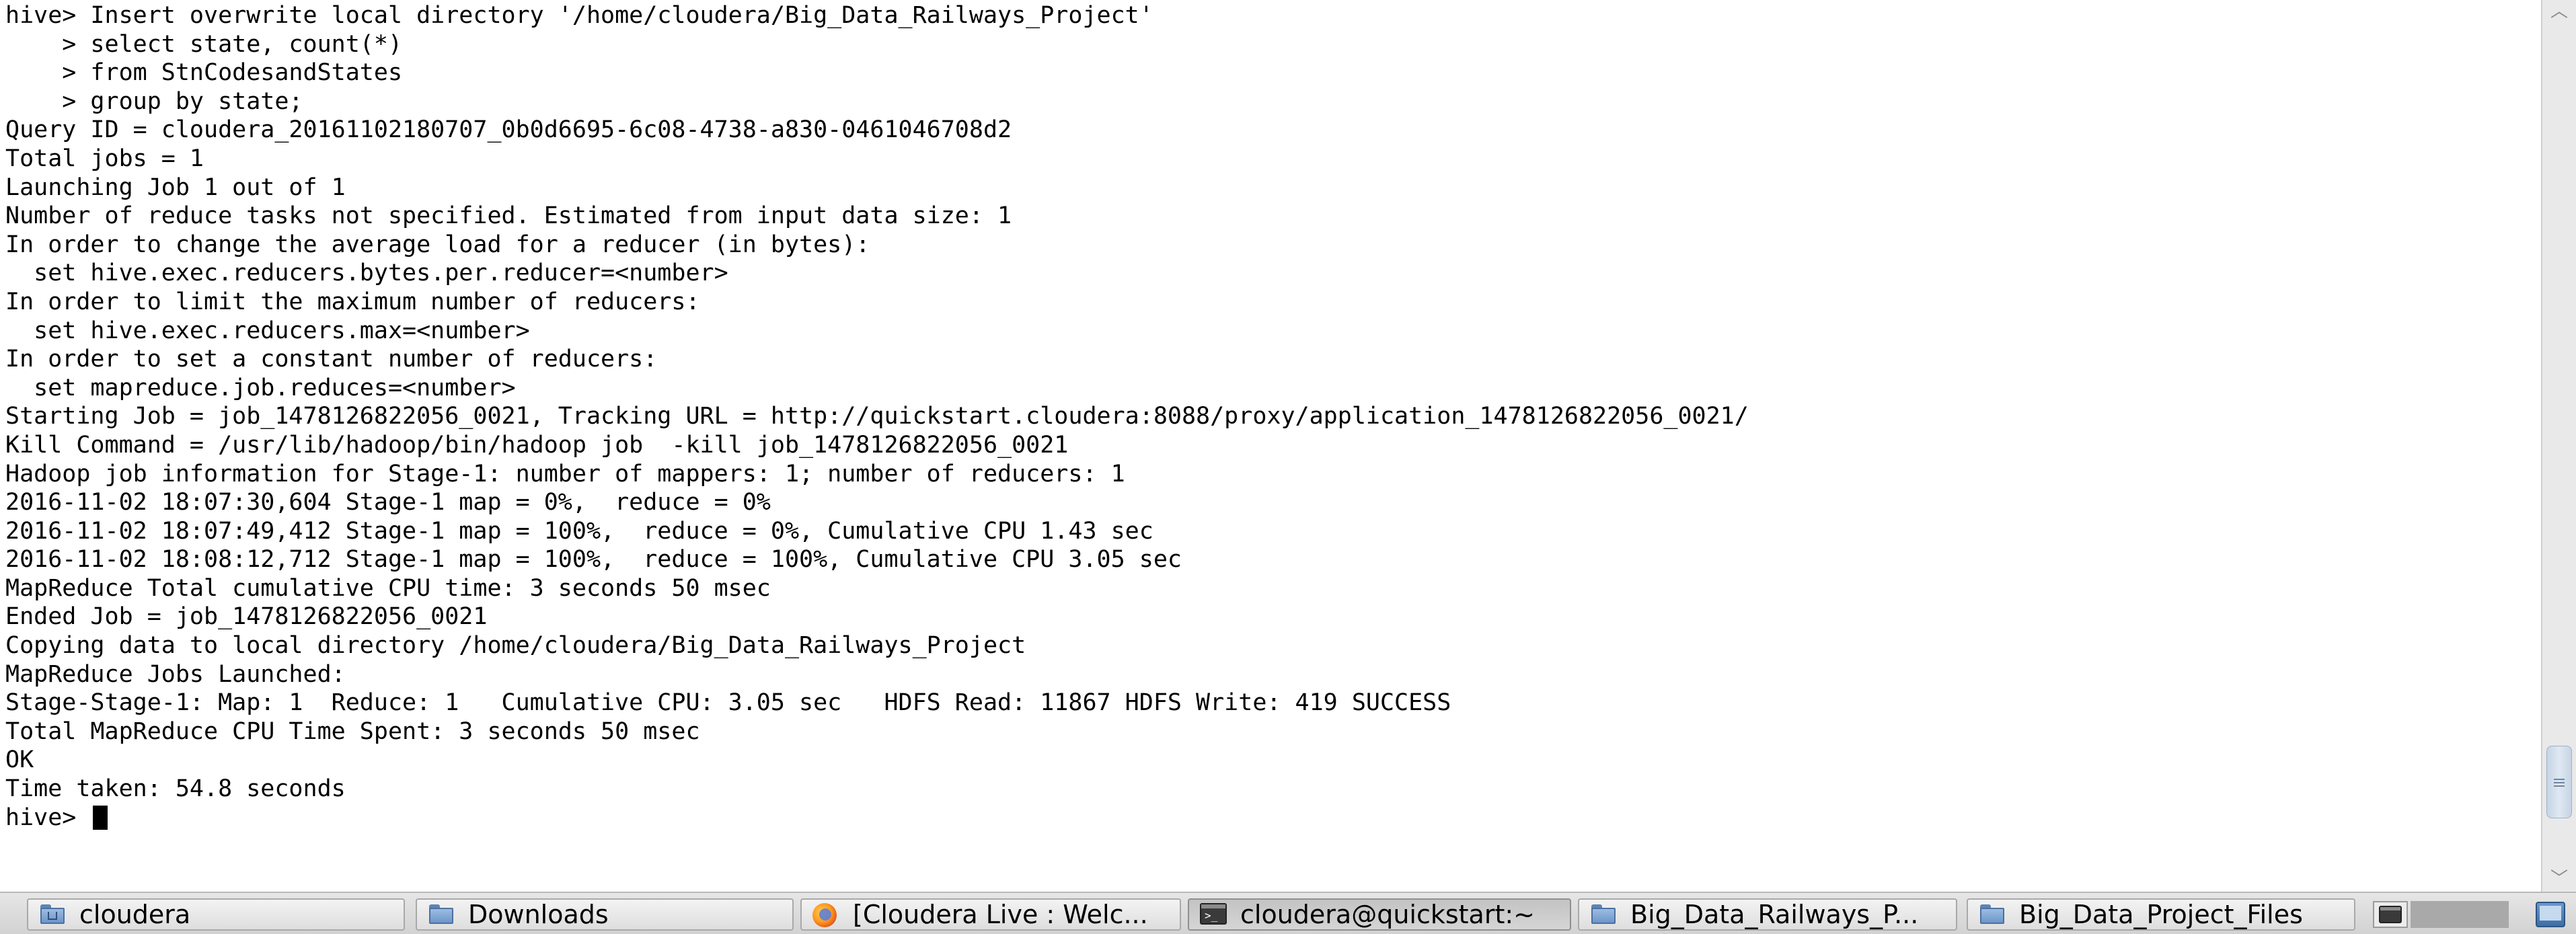  I want to click on terminal-line: MapReduce Jobs Launched:, so click(175, 674).